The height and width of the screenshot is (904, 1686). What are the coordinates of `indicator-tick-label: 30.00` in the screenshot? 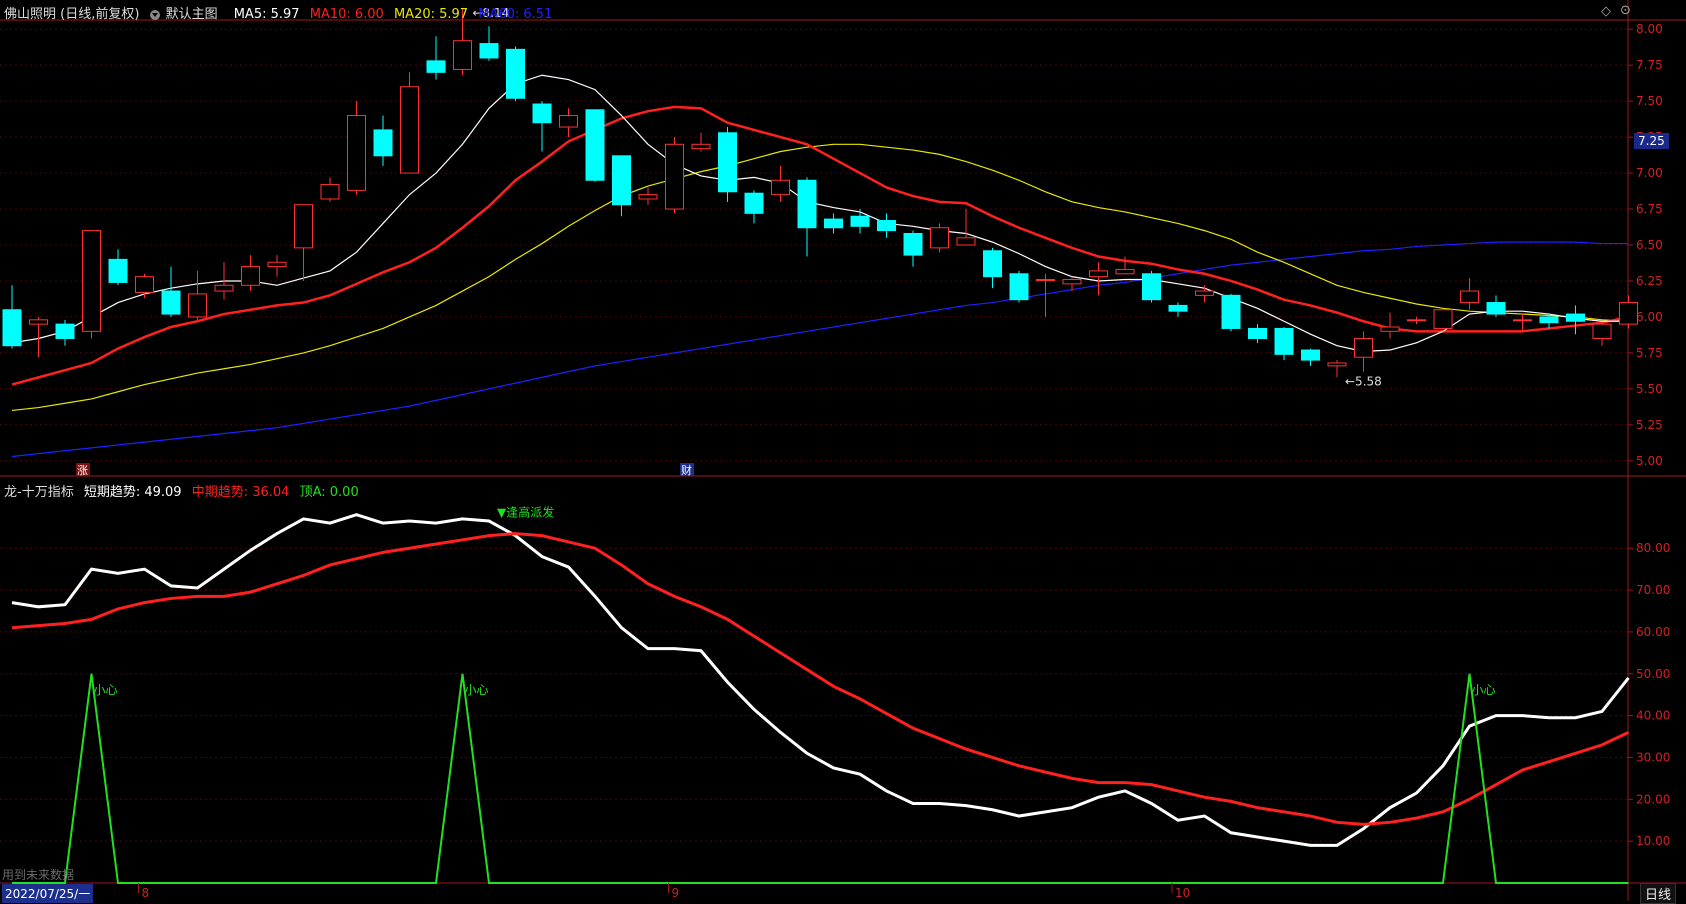 It's located at (1653, 757).